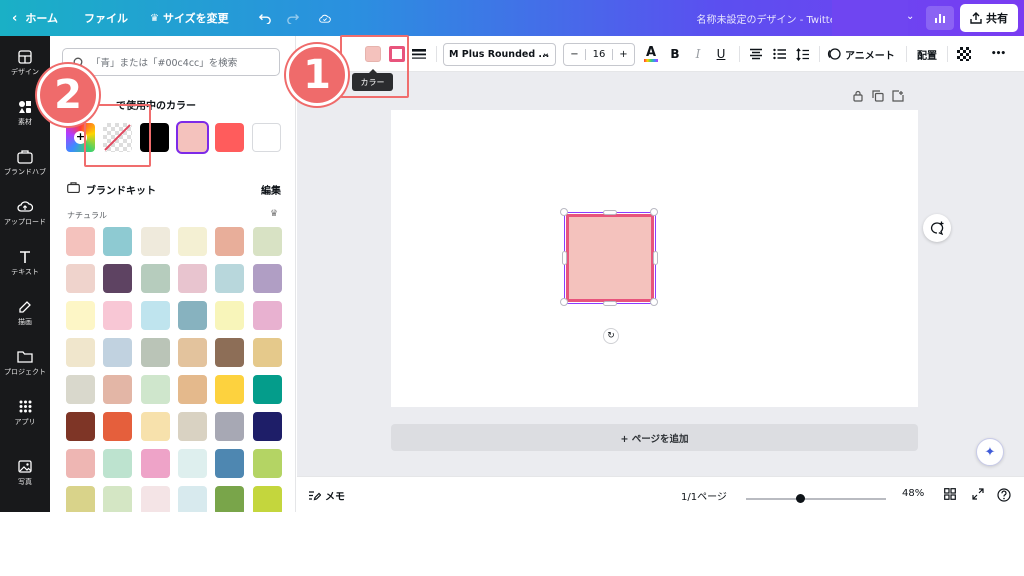 This screenshot has width=1024, height=576. Describe the element at coordinates (189, 18) in the screenshot. I see `resize-button: ♛ サイズを変更` at that location.